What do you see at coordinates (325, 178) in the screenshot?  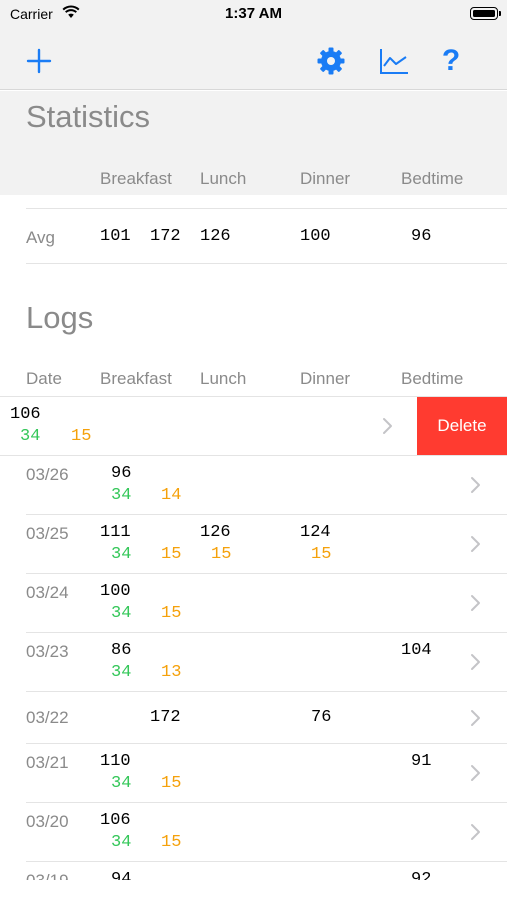 I see `stats-col-dinner: Dinner` at bounding box center [325, 178].